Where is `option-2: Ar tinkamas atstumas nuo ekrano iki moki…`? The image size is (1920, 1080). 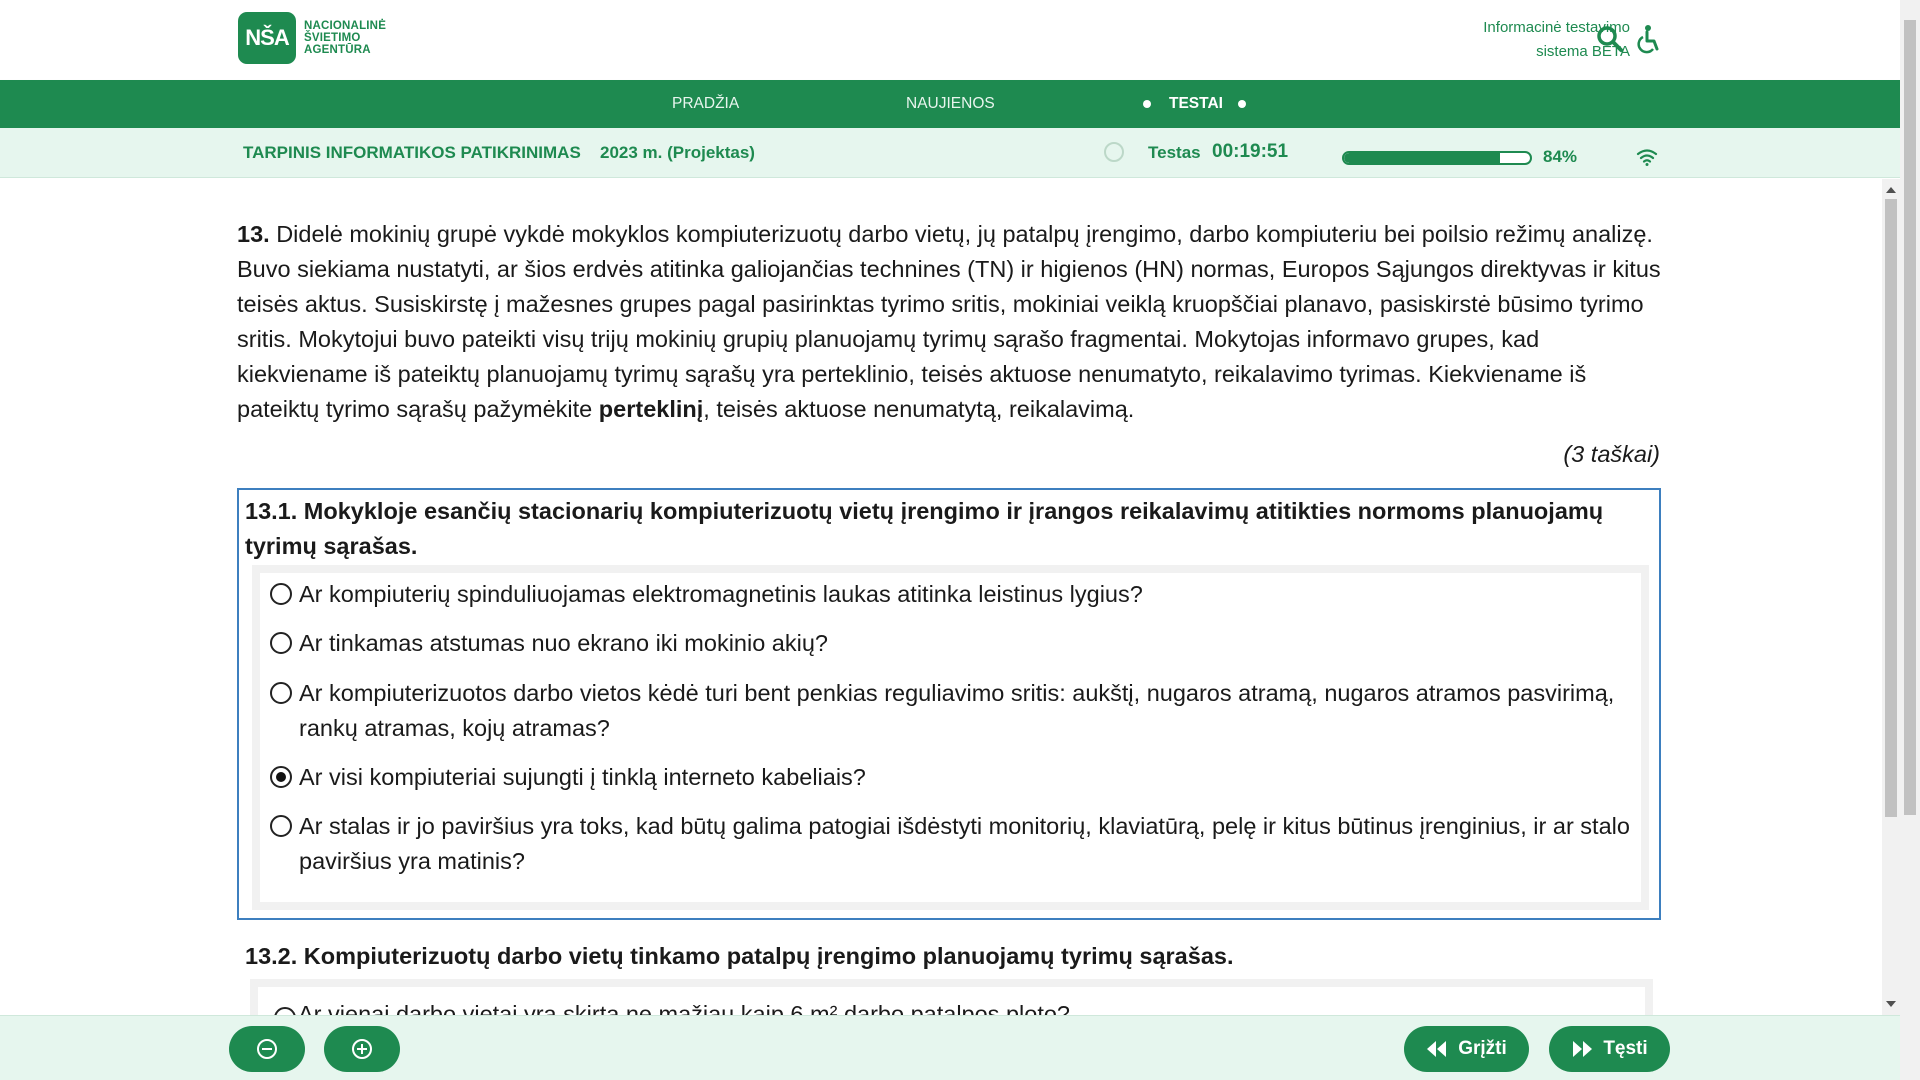
option-2: Ar tinkamas atstumas nuo ekrano iki moki… is located at coordinates (950, 643).